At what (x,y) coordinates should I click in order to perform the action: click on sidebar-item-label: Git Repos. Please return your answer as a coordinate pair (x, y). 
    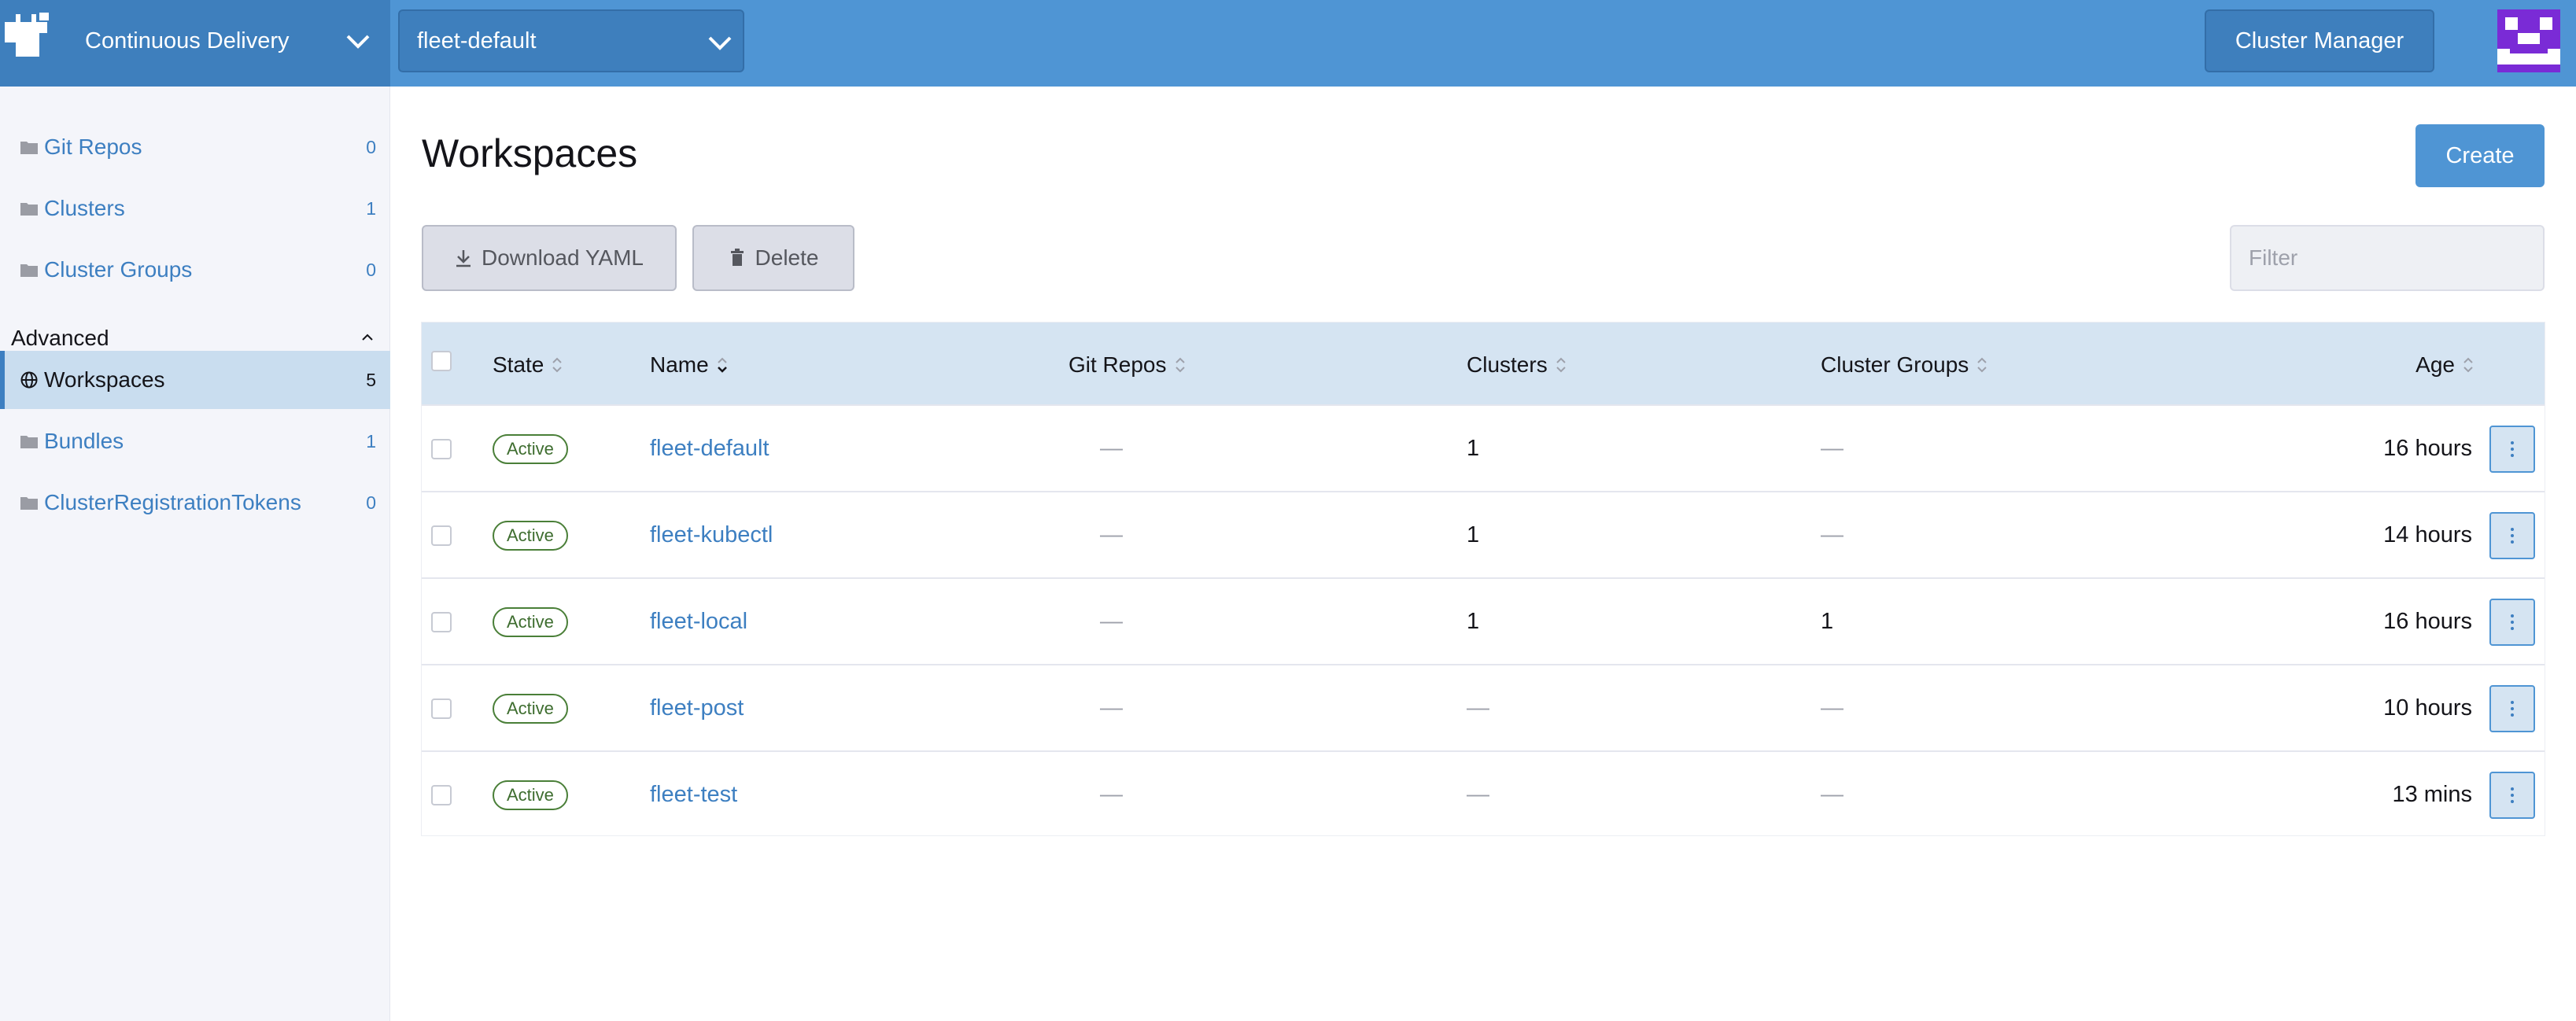
    Looking at the image, I should click on (93, 147).